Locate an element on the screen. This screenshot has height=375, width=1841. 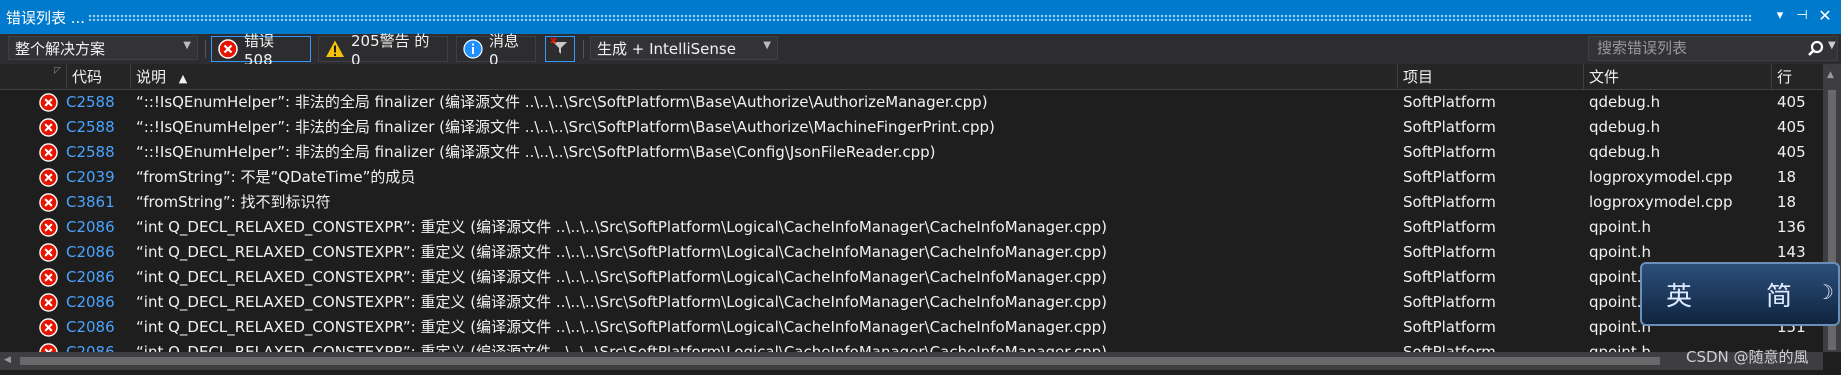
ime-toolbar: 英 简 ☽ is located at coordinates (1740, 294).